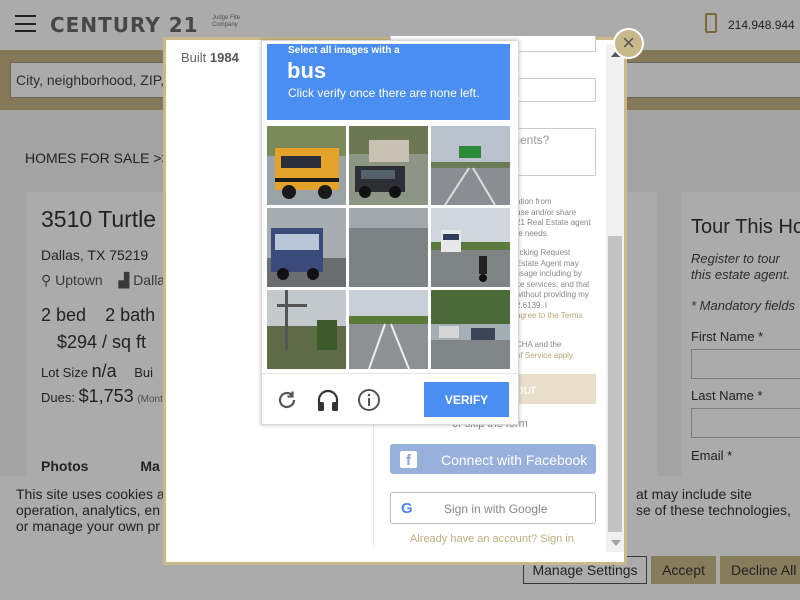 The height and width of the screenshot is (600, 800). What do you see at coordinates (543, 252) in the screenshot?
I see `legal-line: licking Request` at bounding box center [543, 252].